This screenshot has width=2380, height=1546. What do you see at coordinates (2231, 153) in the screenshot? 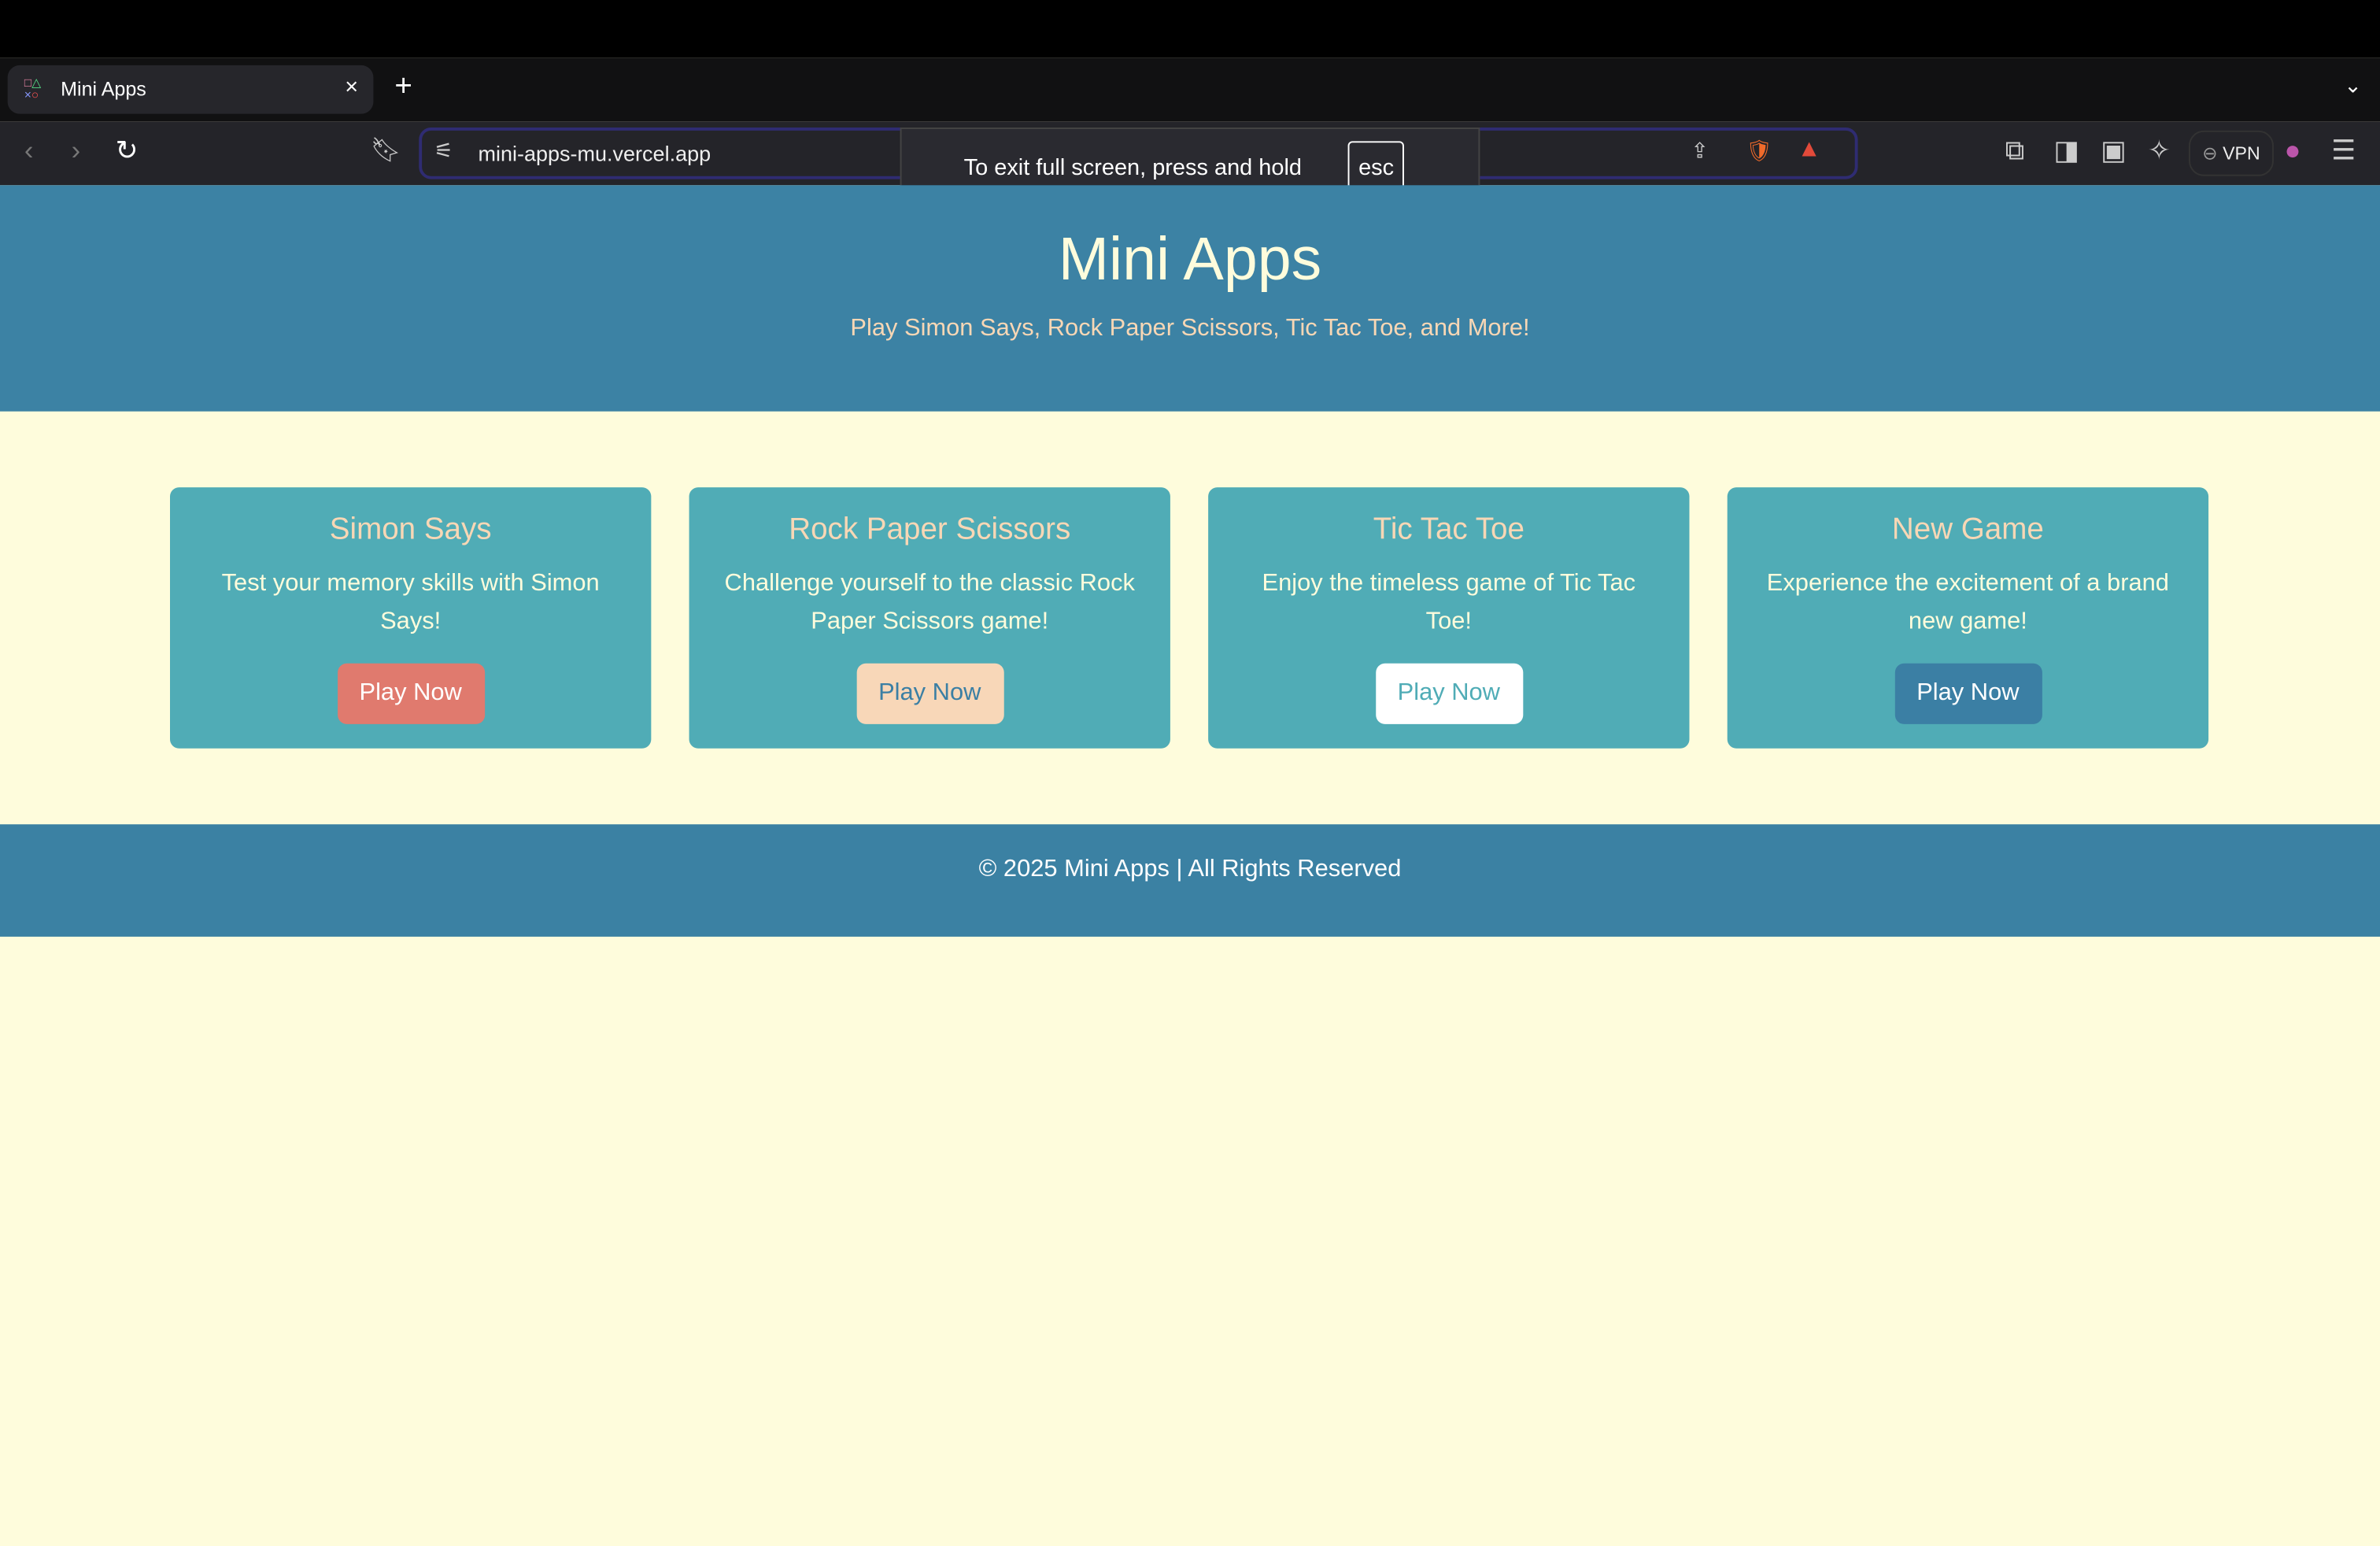
I see `vpn-button: ⊖ VPN` at bounding box center [2231, 153].